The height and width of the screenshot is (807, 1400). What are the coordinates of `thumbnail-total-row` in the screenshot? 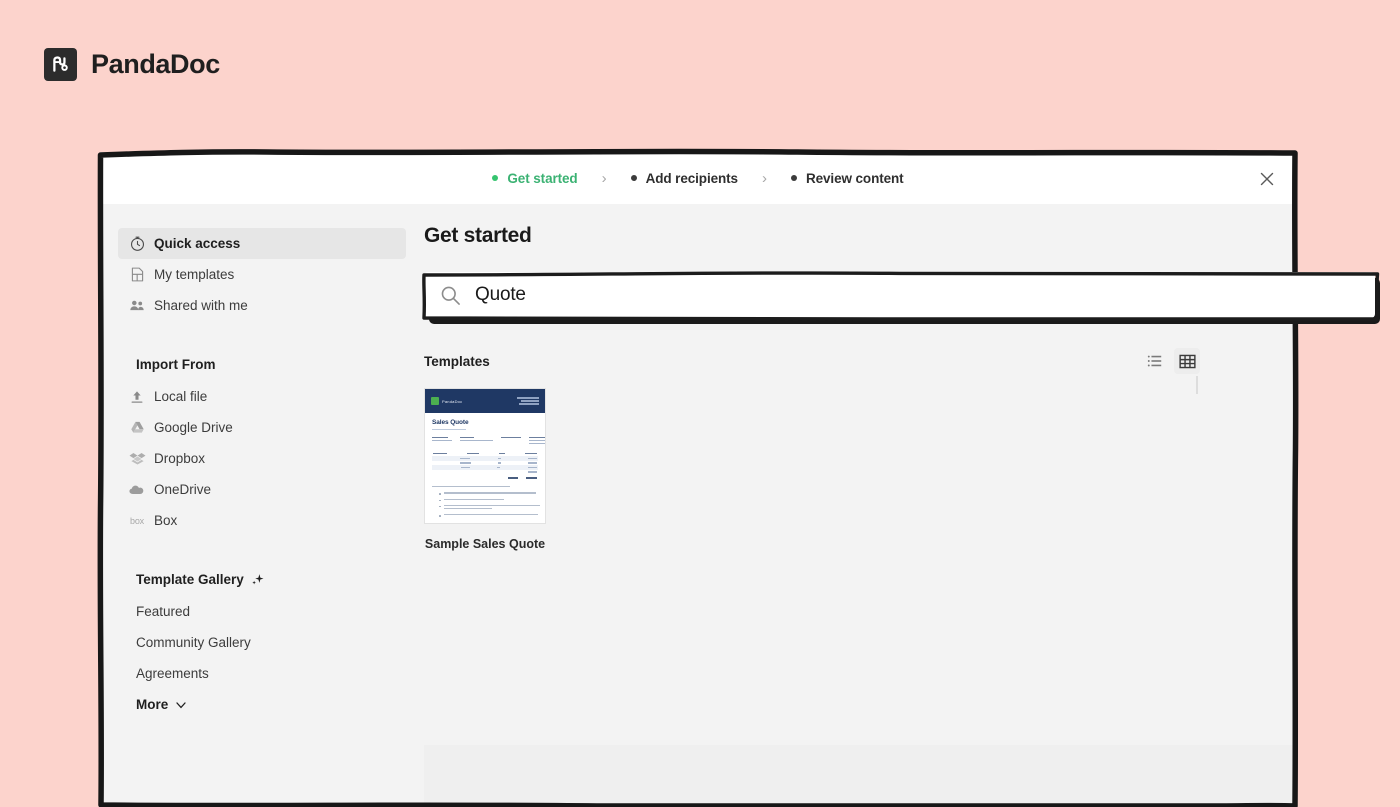 It's located at (485, 478).